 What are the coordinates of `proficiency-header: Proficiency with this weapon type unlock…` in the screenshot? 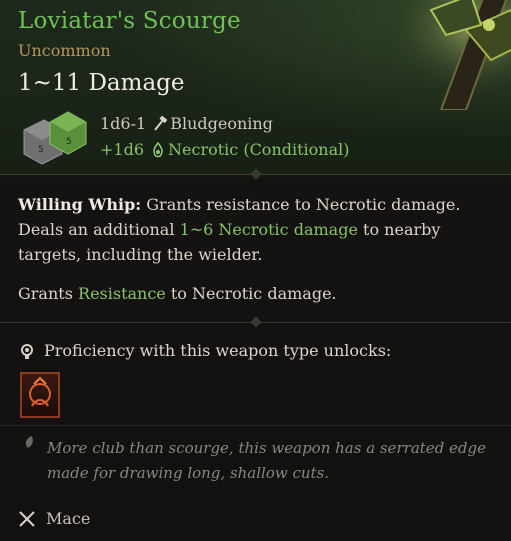 It's located at (204, 350).